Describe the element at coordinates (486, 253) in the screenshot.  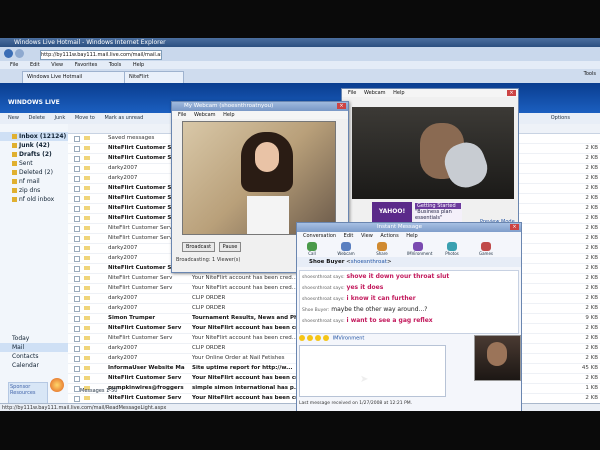
I see `games-label: Games` at that location.